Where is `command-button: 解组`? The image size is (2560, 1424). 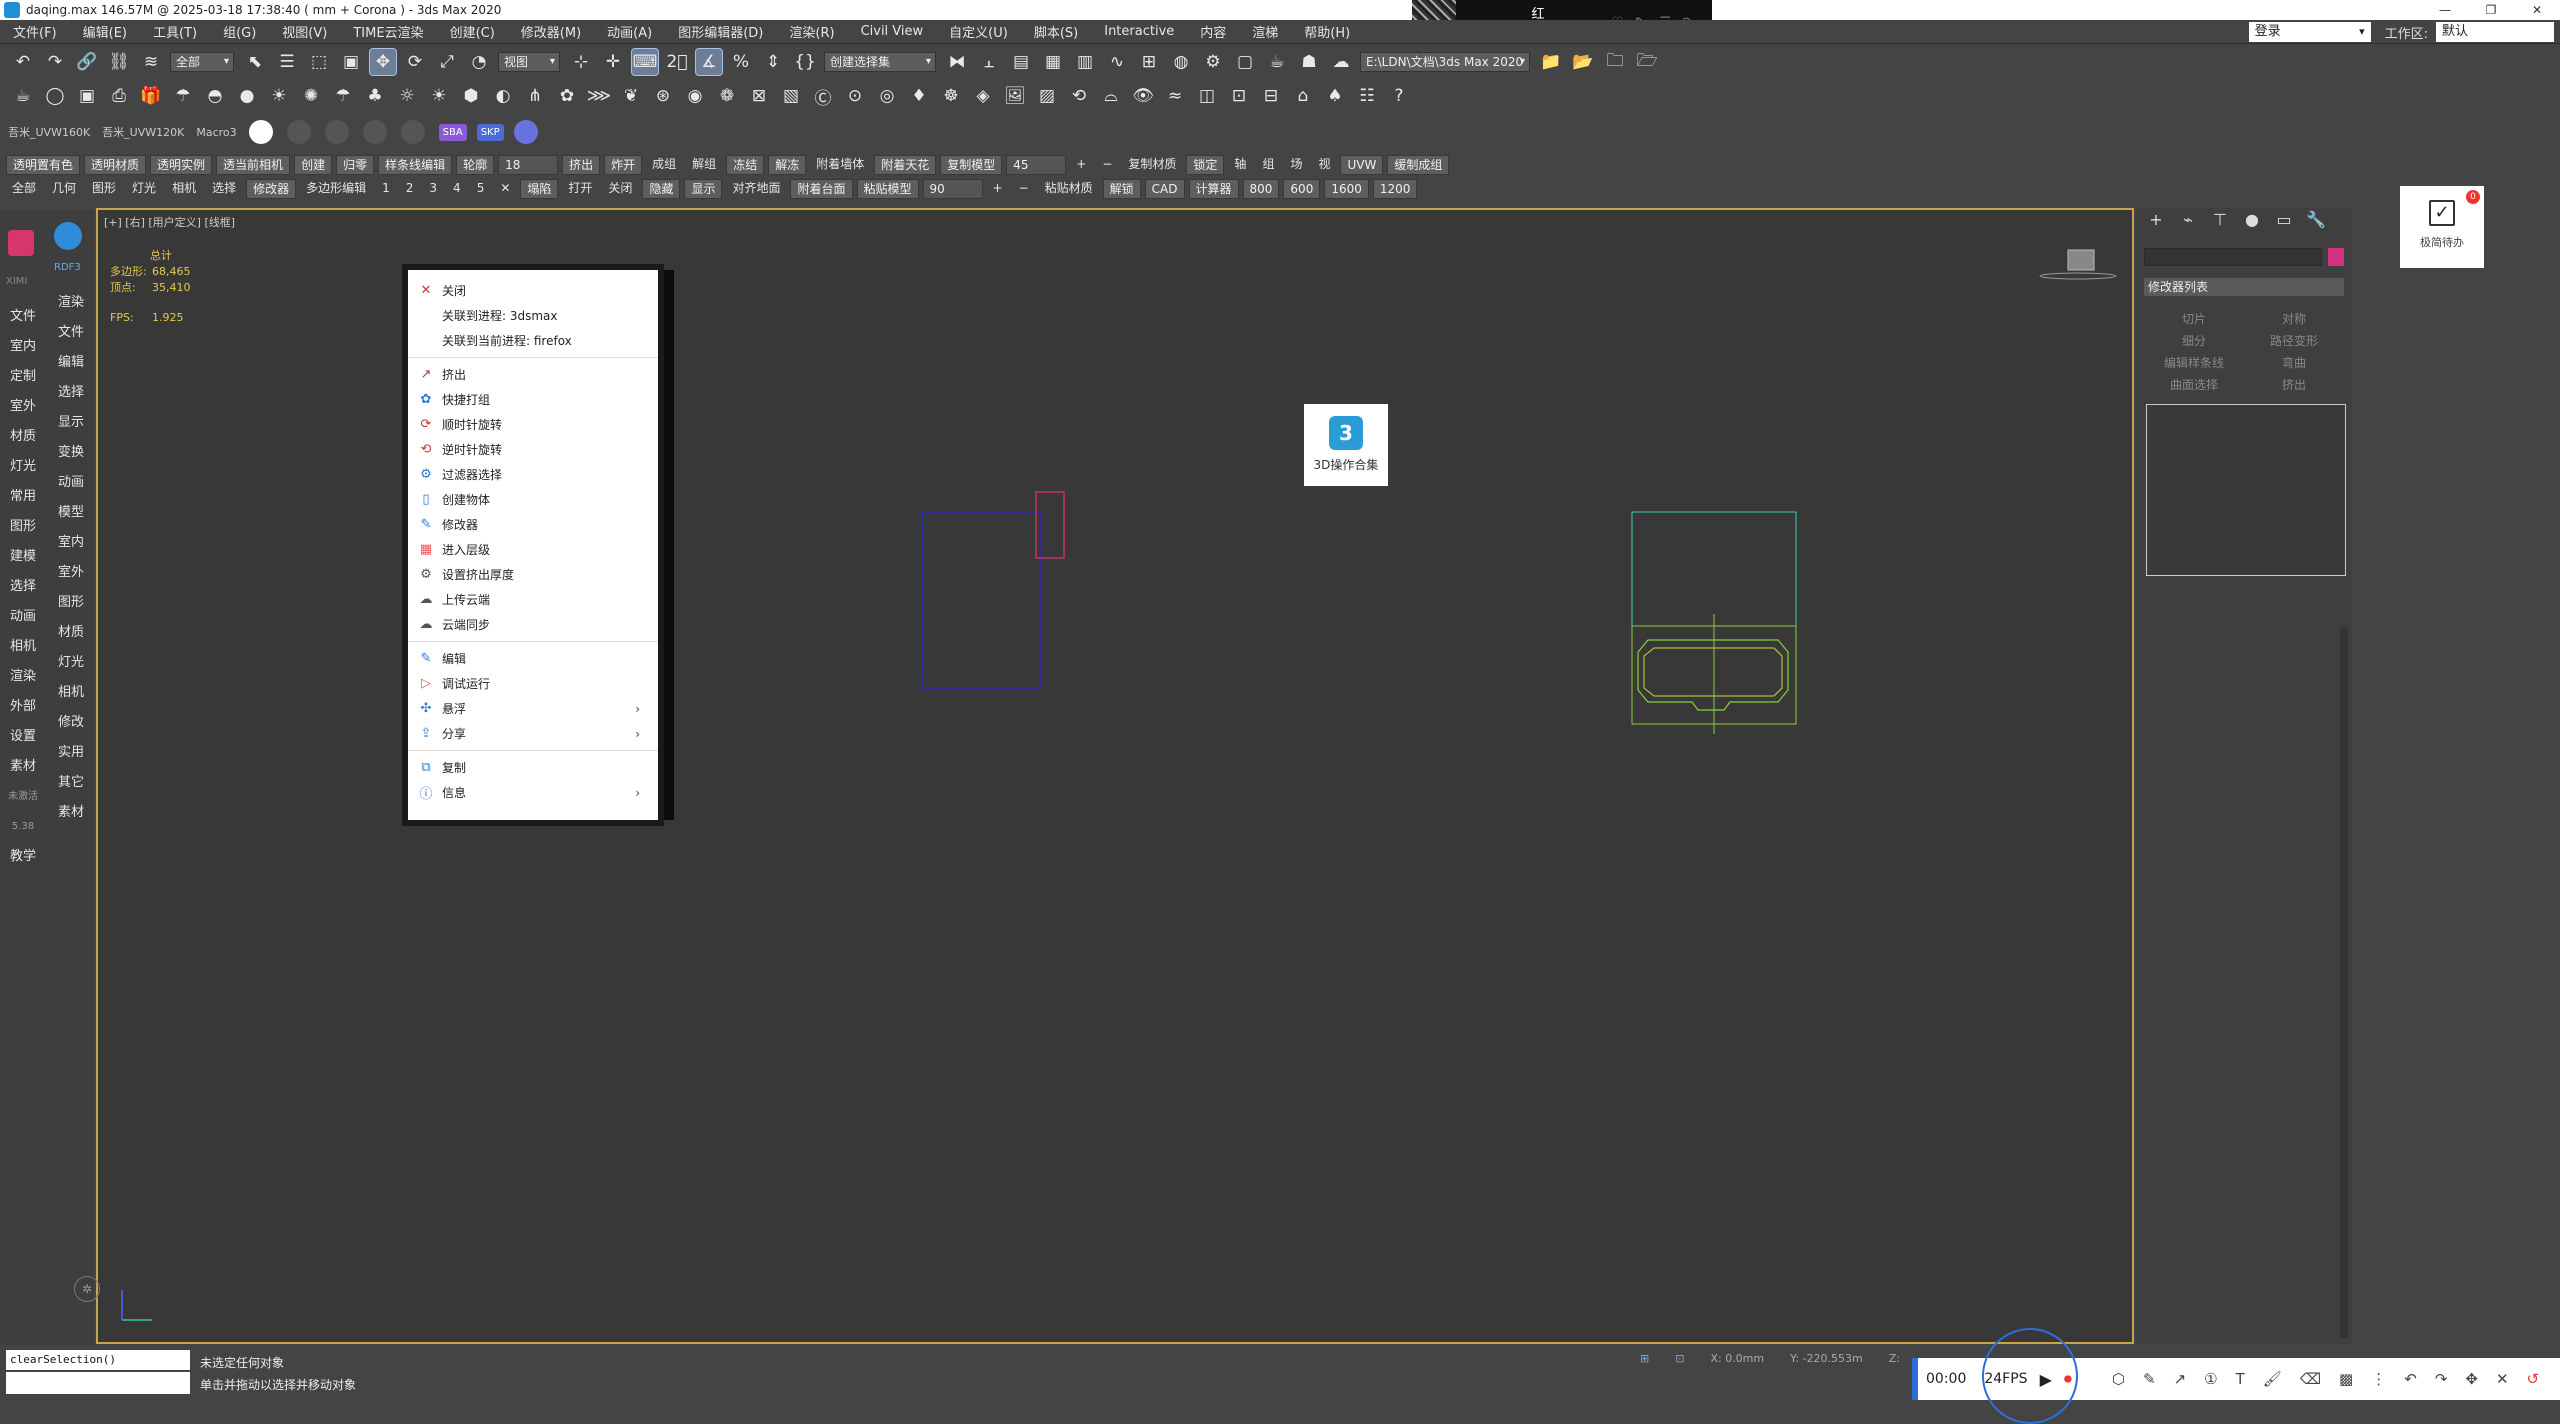
command-button: 解组 is located at coordinates (704, 165).